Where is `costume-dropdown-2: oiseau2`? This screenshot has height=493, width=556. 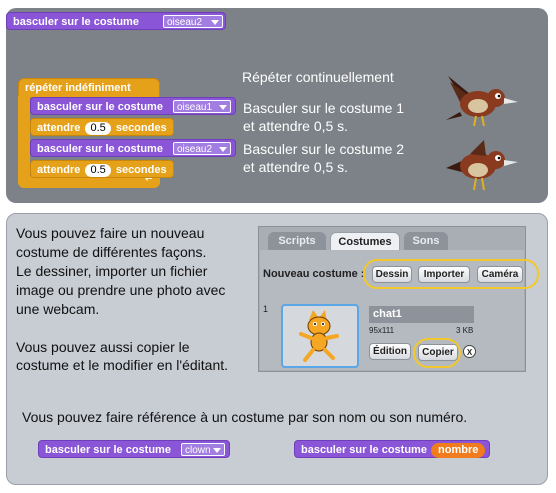 costume-dropdown-2: oiseau2 is located at coordinates (202, 148).